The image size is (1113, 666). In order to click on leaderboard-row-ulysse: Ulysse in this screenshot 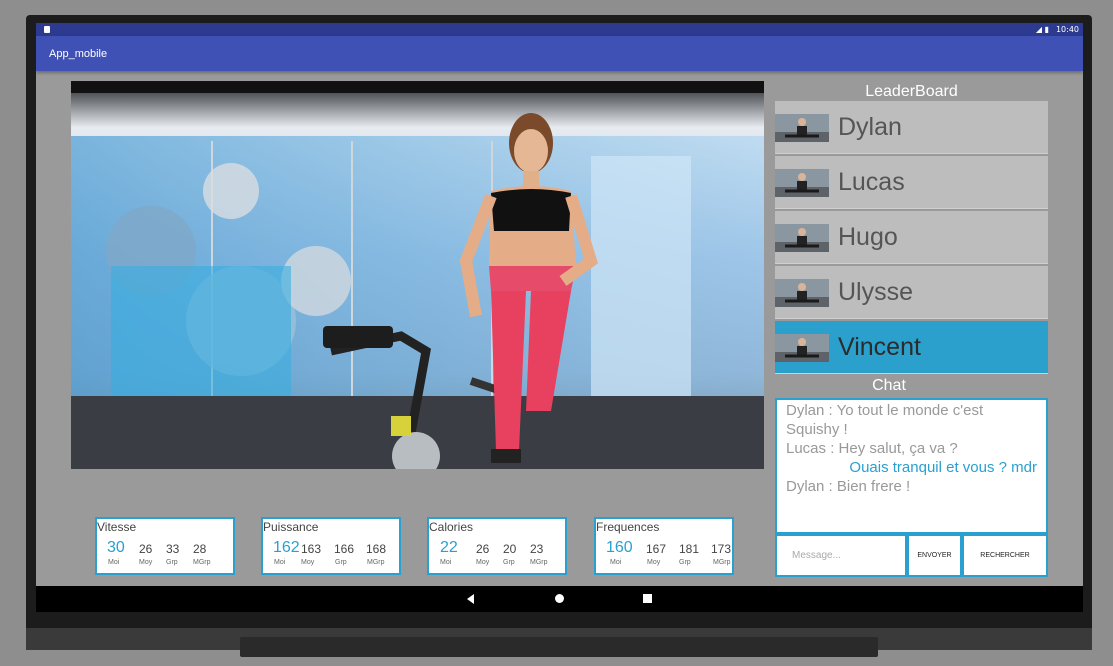, I will do `click(911, 292)`.